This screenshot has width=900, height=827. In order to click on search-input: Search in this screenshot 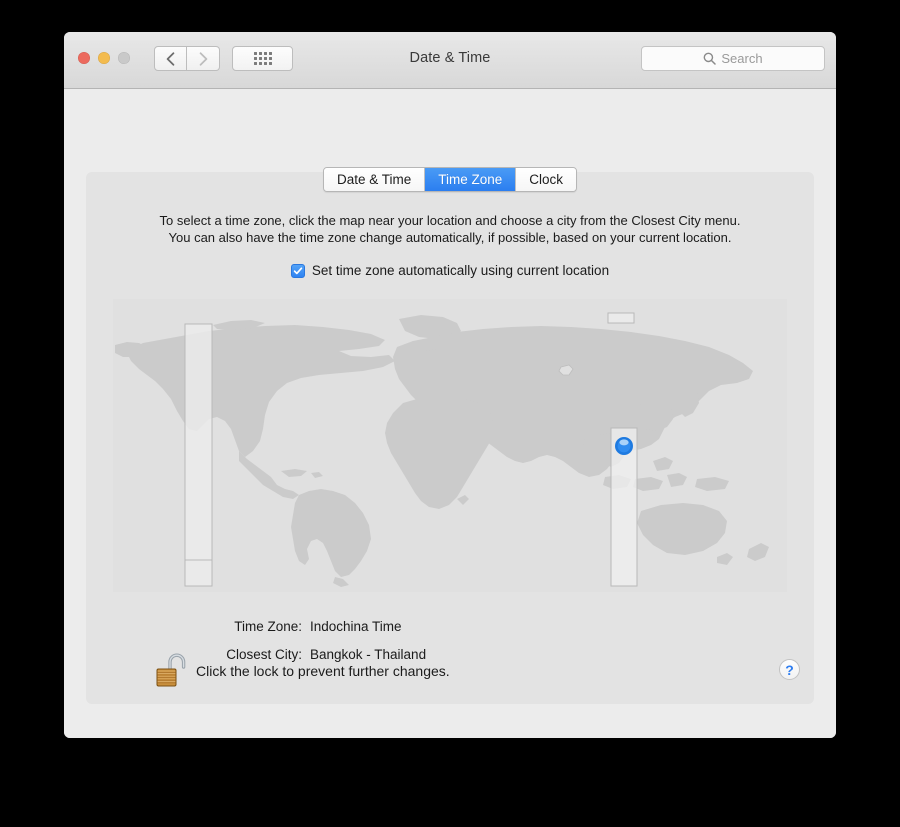, I will do `click(733, 58)`.